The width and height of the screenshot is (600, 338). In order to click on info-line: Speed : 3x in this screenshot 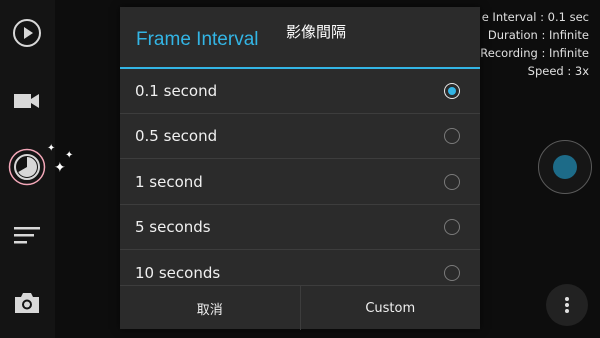, I will do `click(558, 71)`.